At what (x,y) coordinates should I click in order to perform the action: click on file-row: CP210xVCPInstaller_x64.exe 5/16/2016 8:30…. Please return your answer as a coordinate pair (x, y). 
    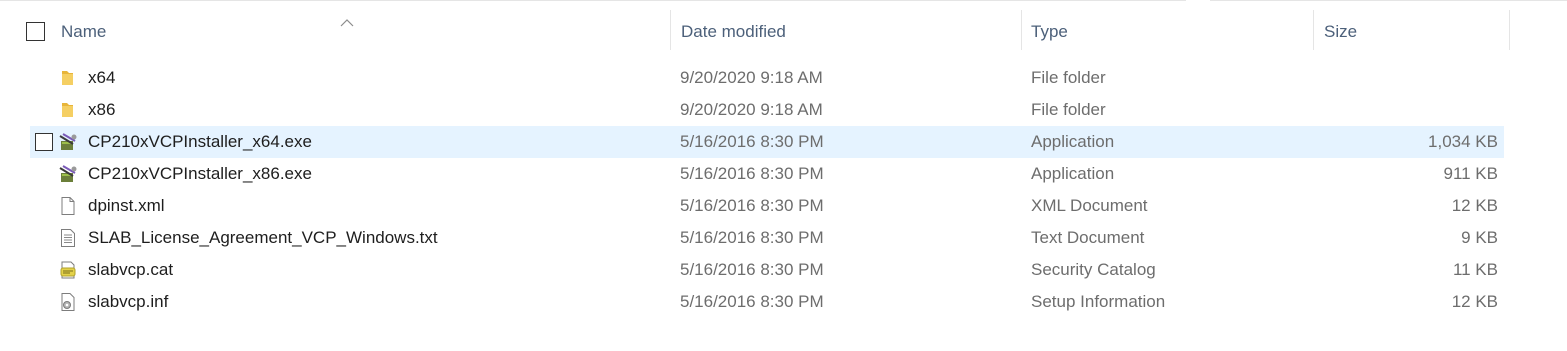
    Looking at the image, I should click on (767, 142).